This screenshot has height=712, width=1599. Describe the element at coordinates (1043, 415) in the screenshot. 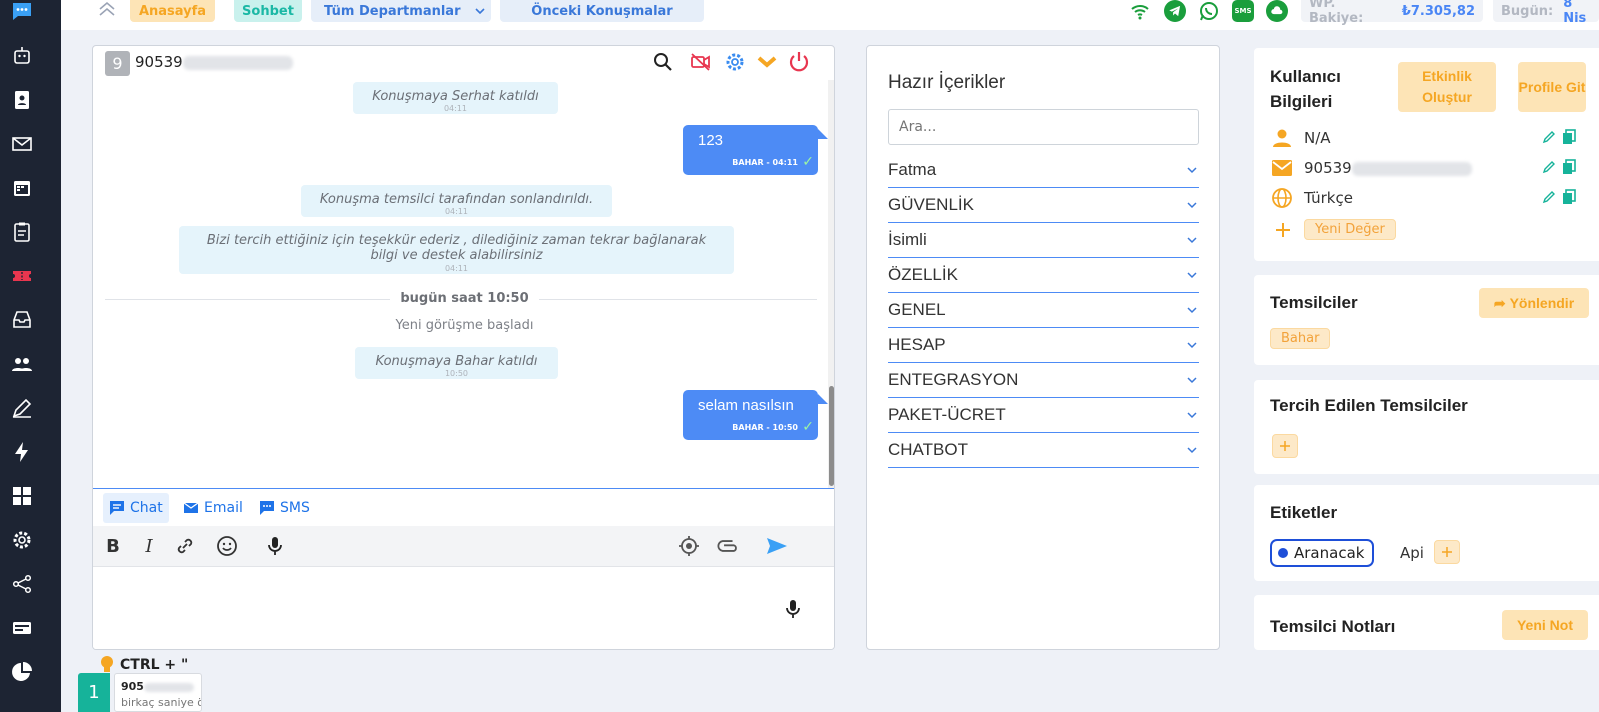

I see `canned-category: PAKET-ÜCRET` at that location.